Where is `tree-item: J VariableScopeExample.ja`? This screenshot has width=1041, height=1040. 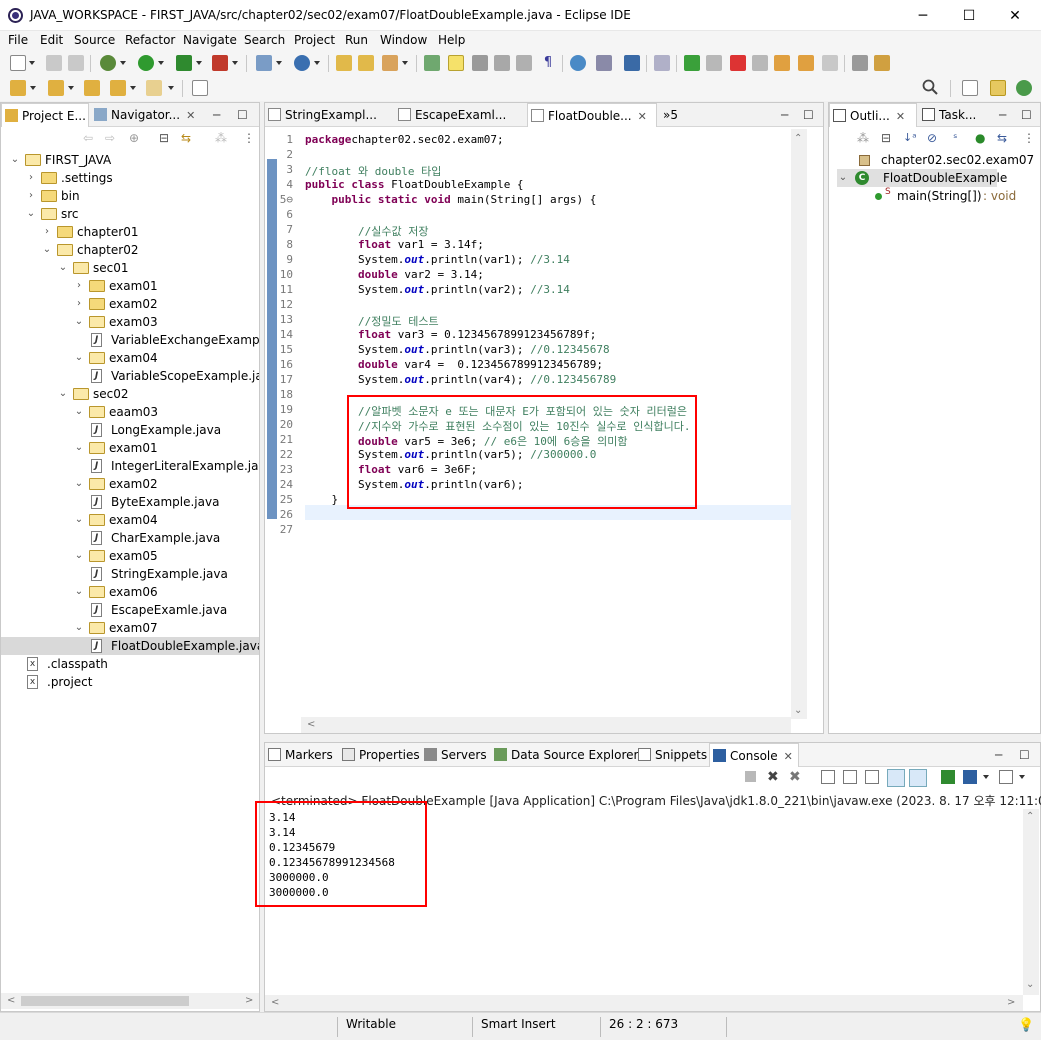 tree-item: J VariableScopeExample.ja is located at coordinates (130, 376).